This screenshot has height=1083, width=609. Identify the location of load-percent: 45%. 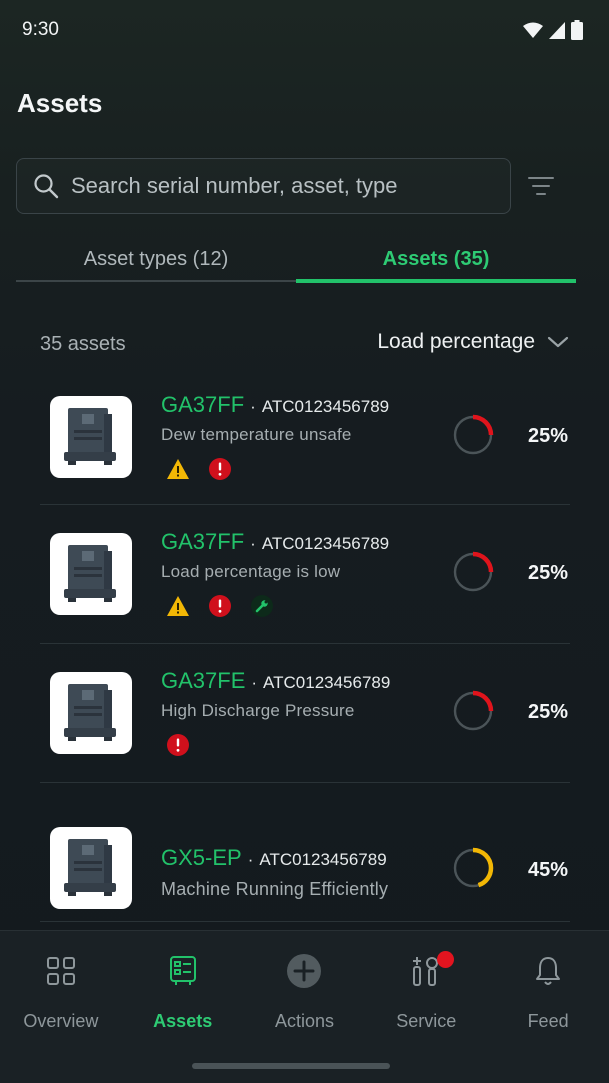
(547, 870).